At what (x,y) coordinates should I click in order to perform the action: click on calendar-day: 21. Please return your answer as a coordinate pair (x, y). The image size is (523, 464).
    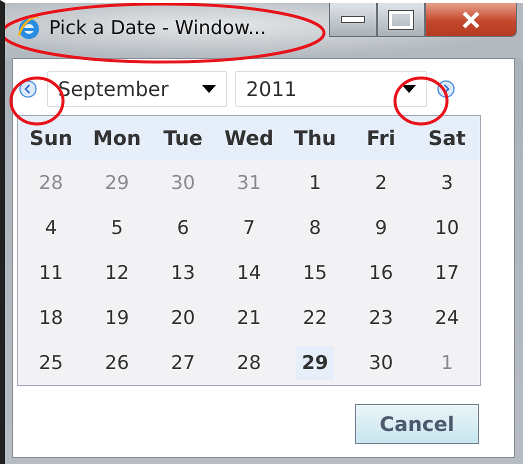
    Looking at the image, I should click on (249, 317).